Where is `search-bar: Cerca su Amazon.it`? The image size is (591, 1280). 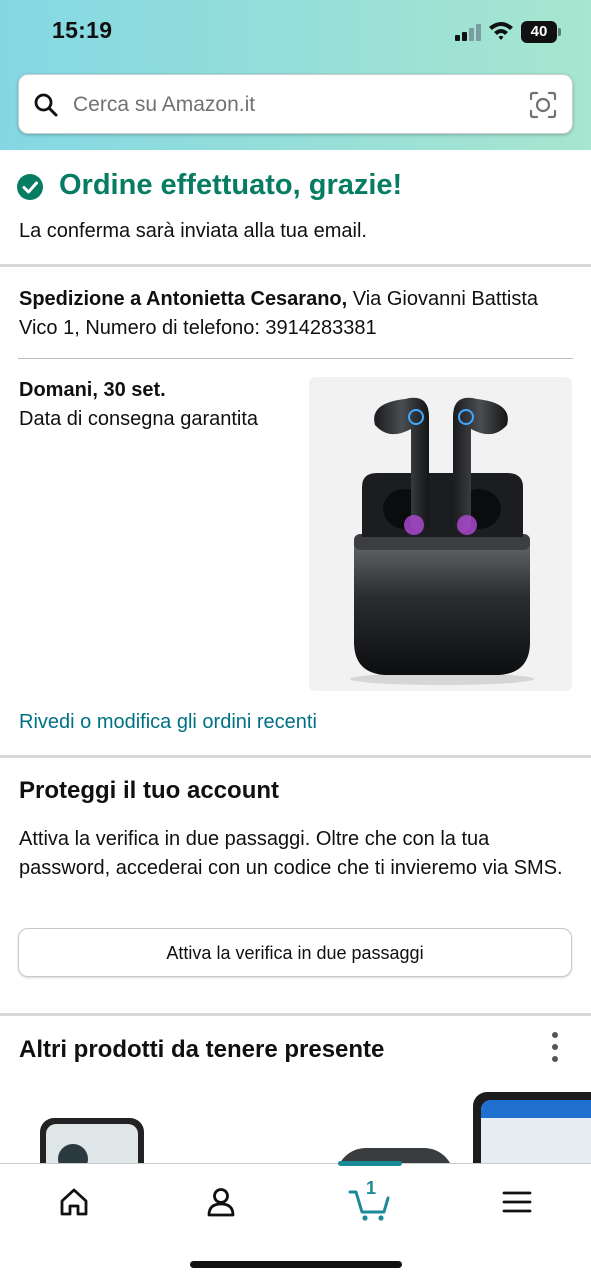
search-bar: Cerca su Amazon.it is located at coordinates (295, 104).